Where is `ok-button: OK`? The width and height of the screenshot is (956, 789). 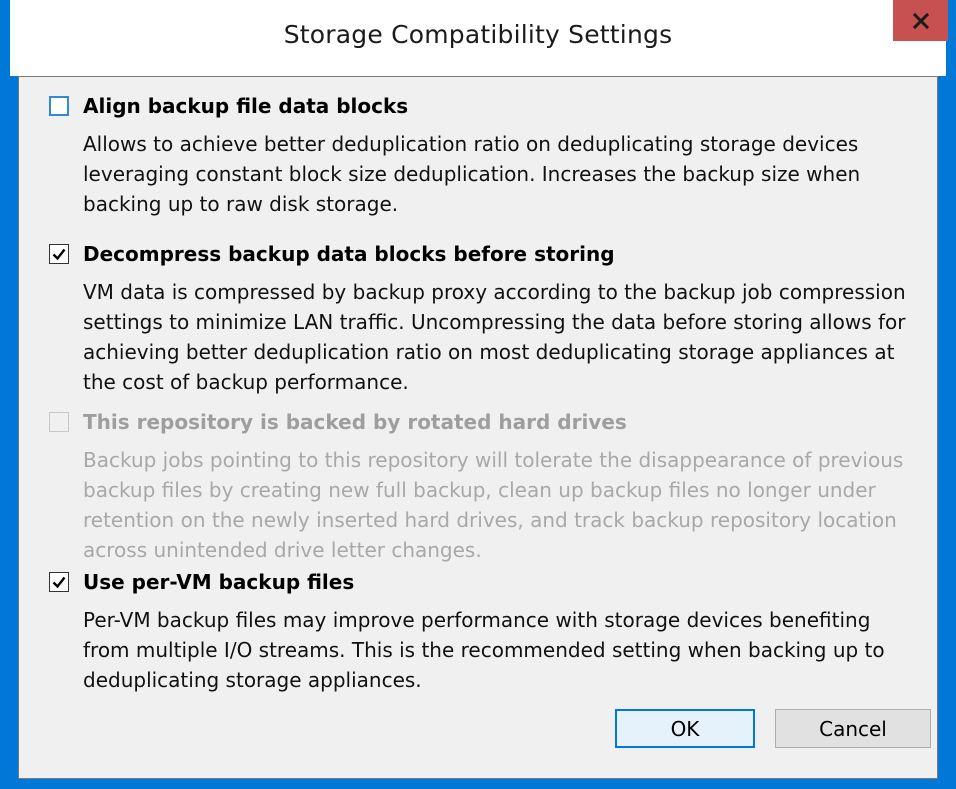
ok-button: OK is located at coordinates (685, 728).